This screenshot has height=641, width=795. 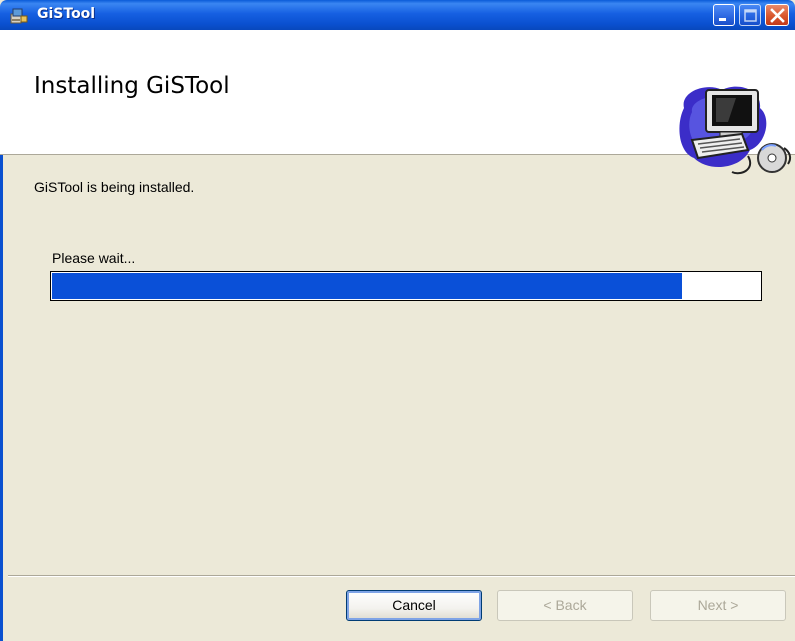 I want to click on maximize-icon, so click(x=750, y=15).